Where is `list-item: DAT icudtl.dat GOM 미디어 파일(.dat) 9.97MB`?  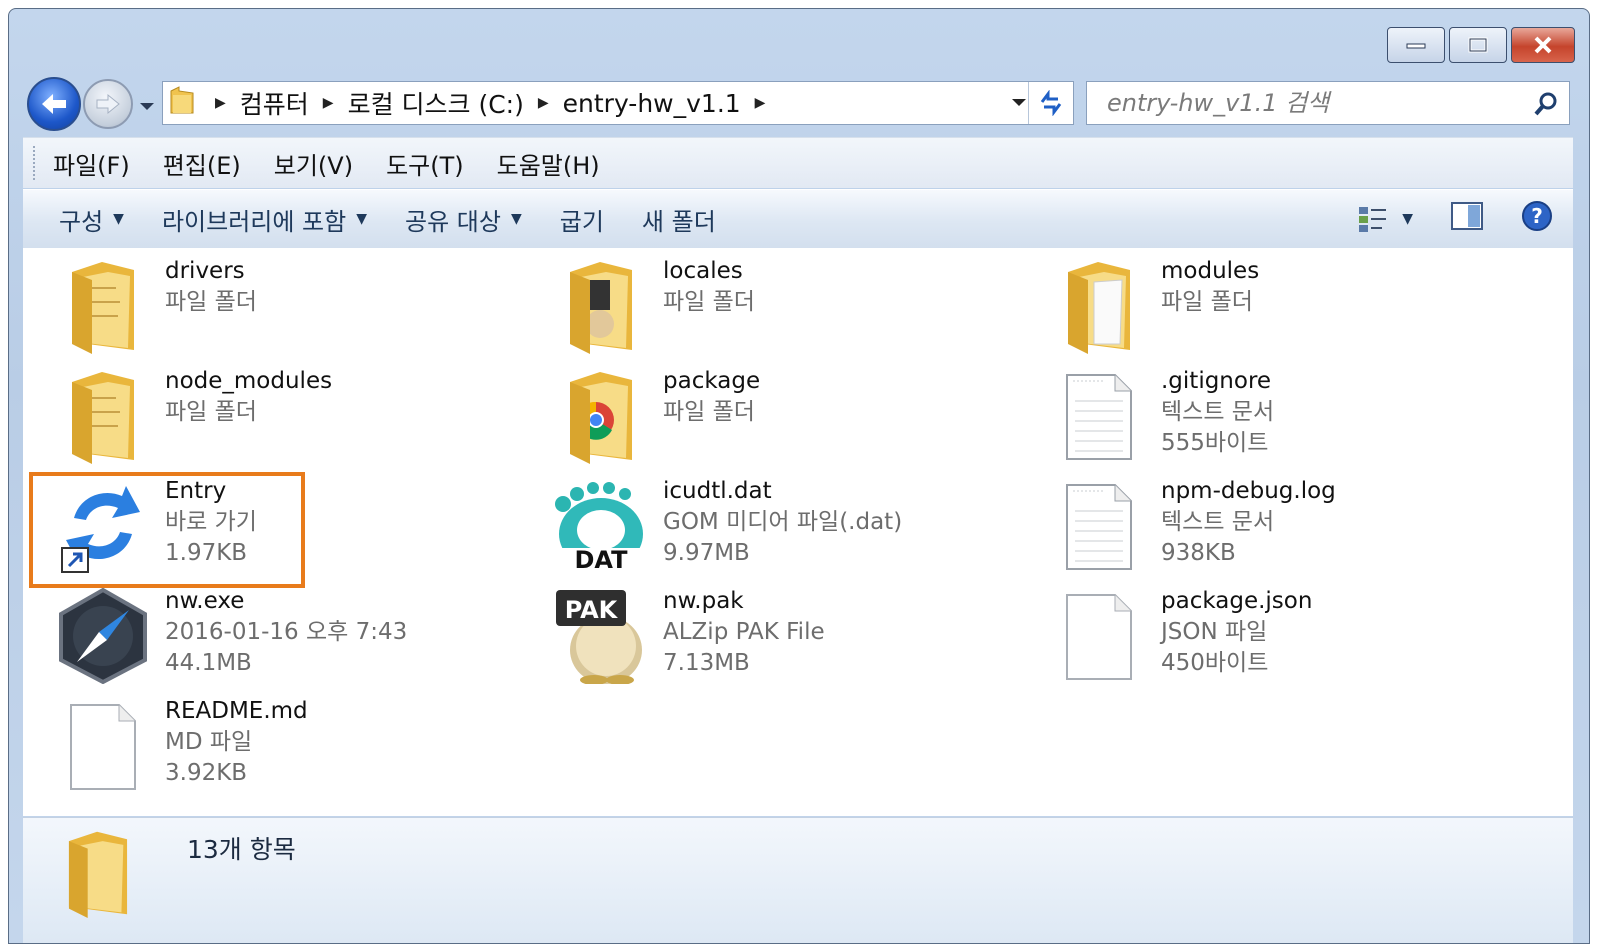 list-item: DAT icudtl.dat GOM 미디어 파일(.dat) 9.97MB is located at coordinates (756, 529).